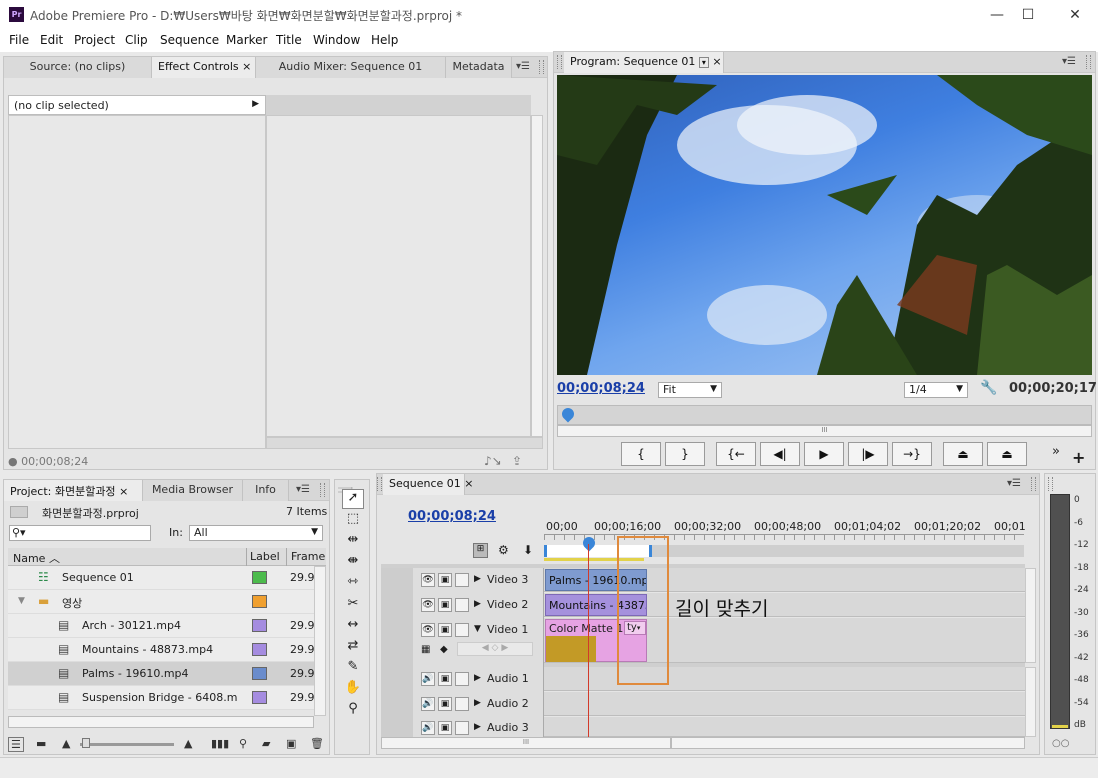 The width and height of the screenshot is (1098, 778). I want to click on pen-tool-icon: ✎, so click(353, 669).